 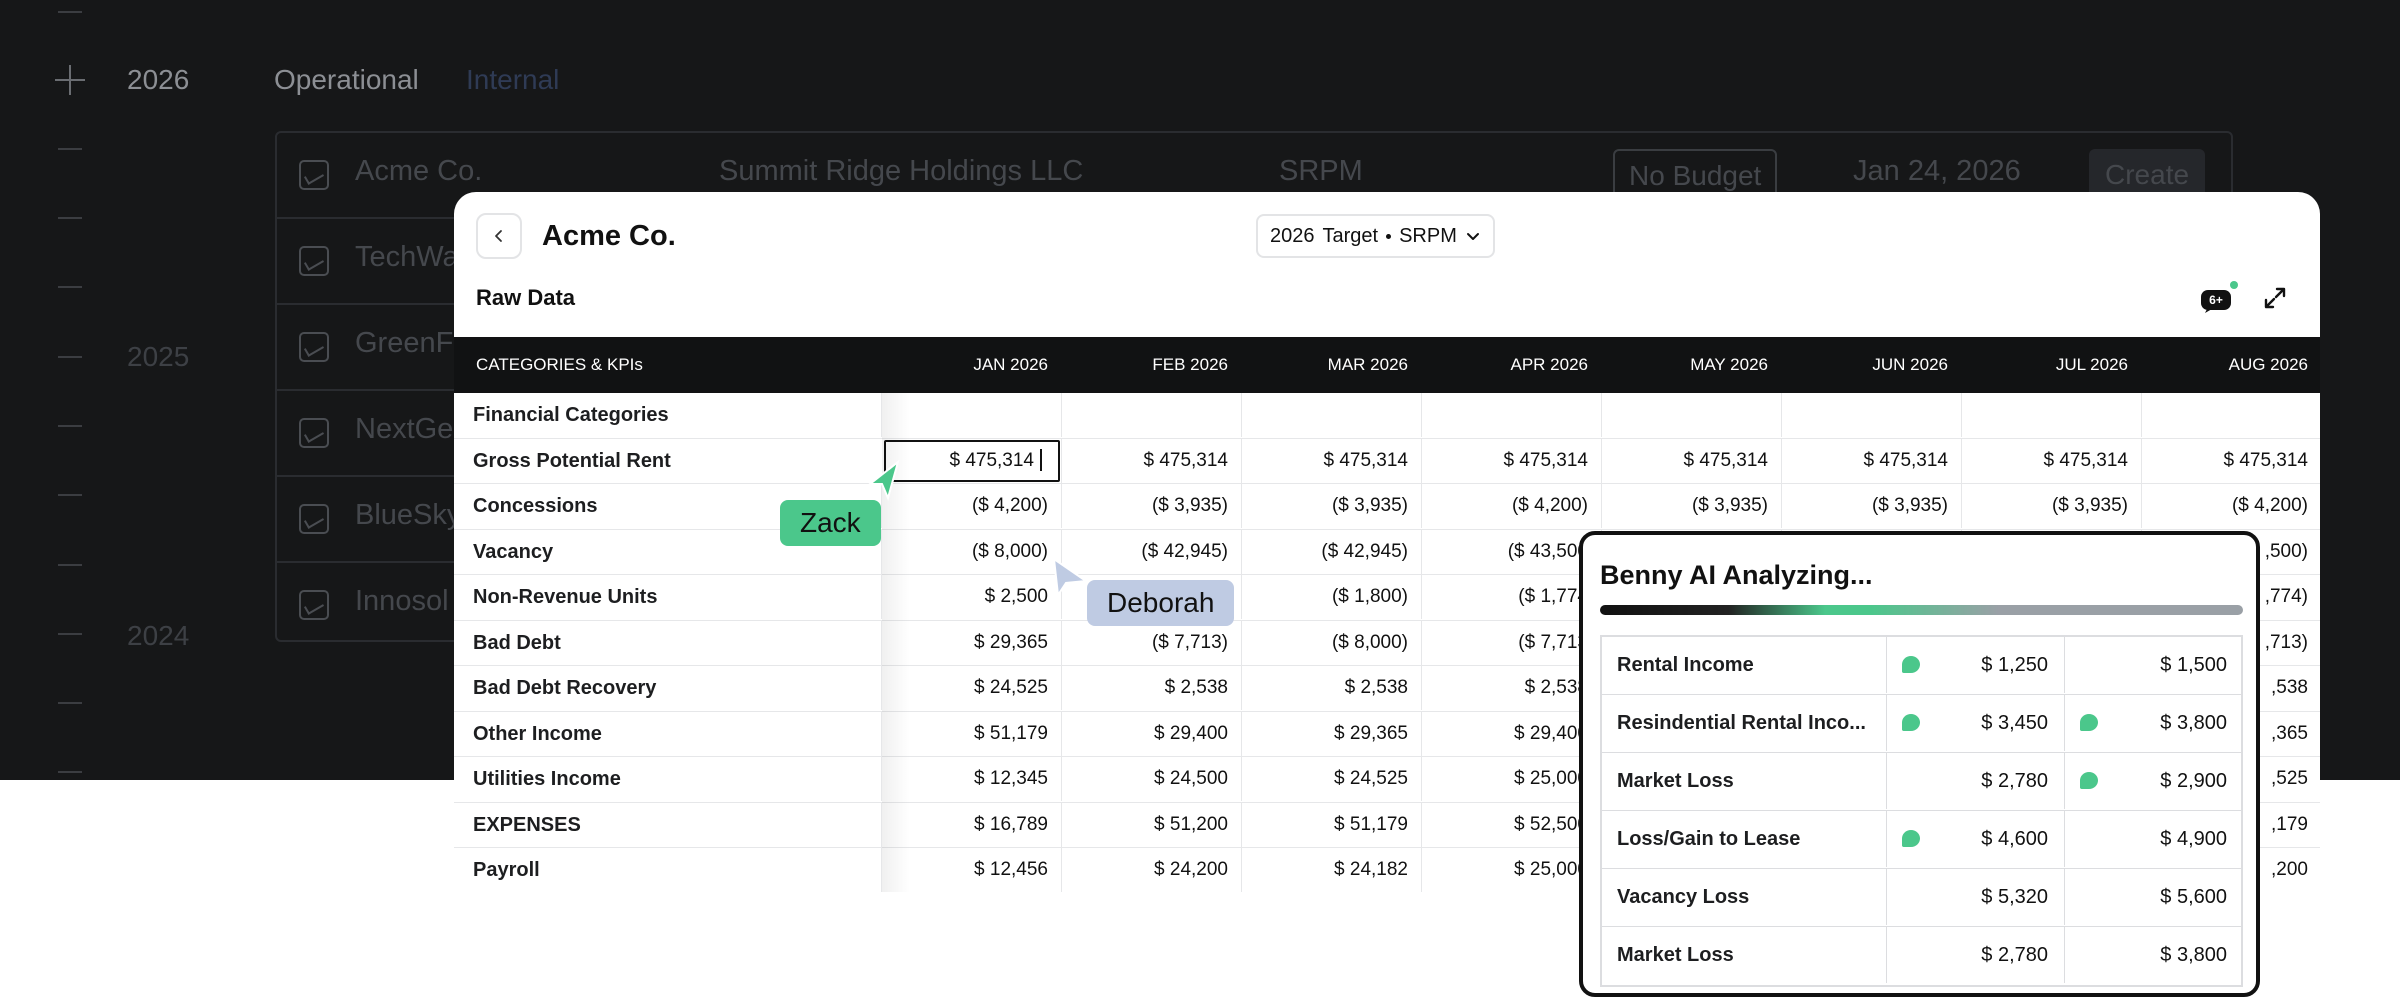 I want to click on ai-value-cell: $ 4,900, so click(x=2153, y=839).